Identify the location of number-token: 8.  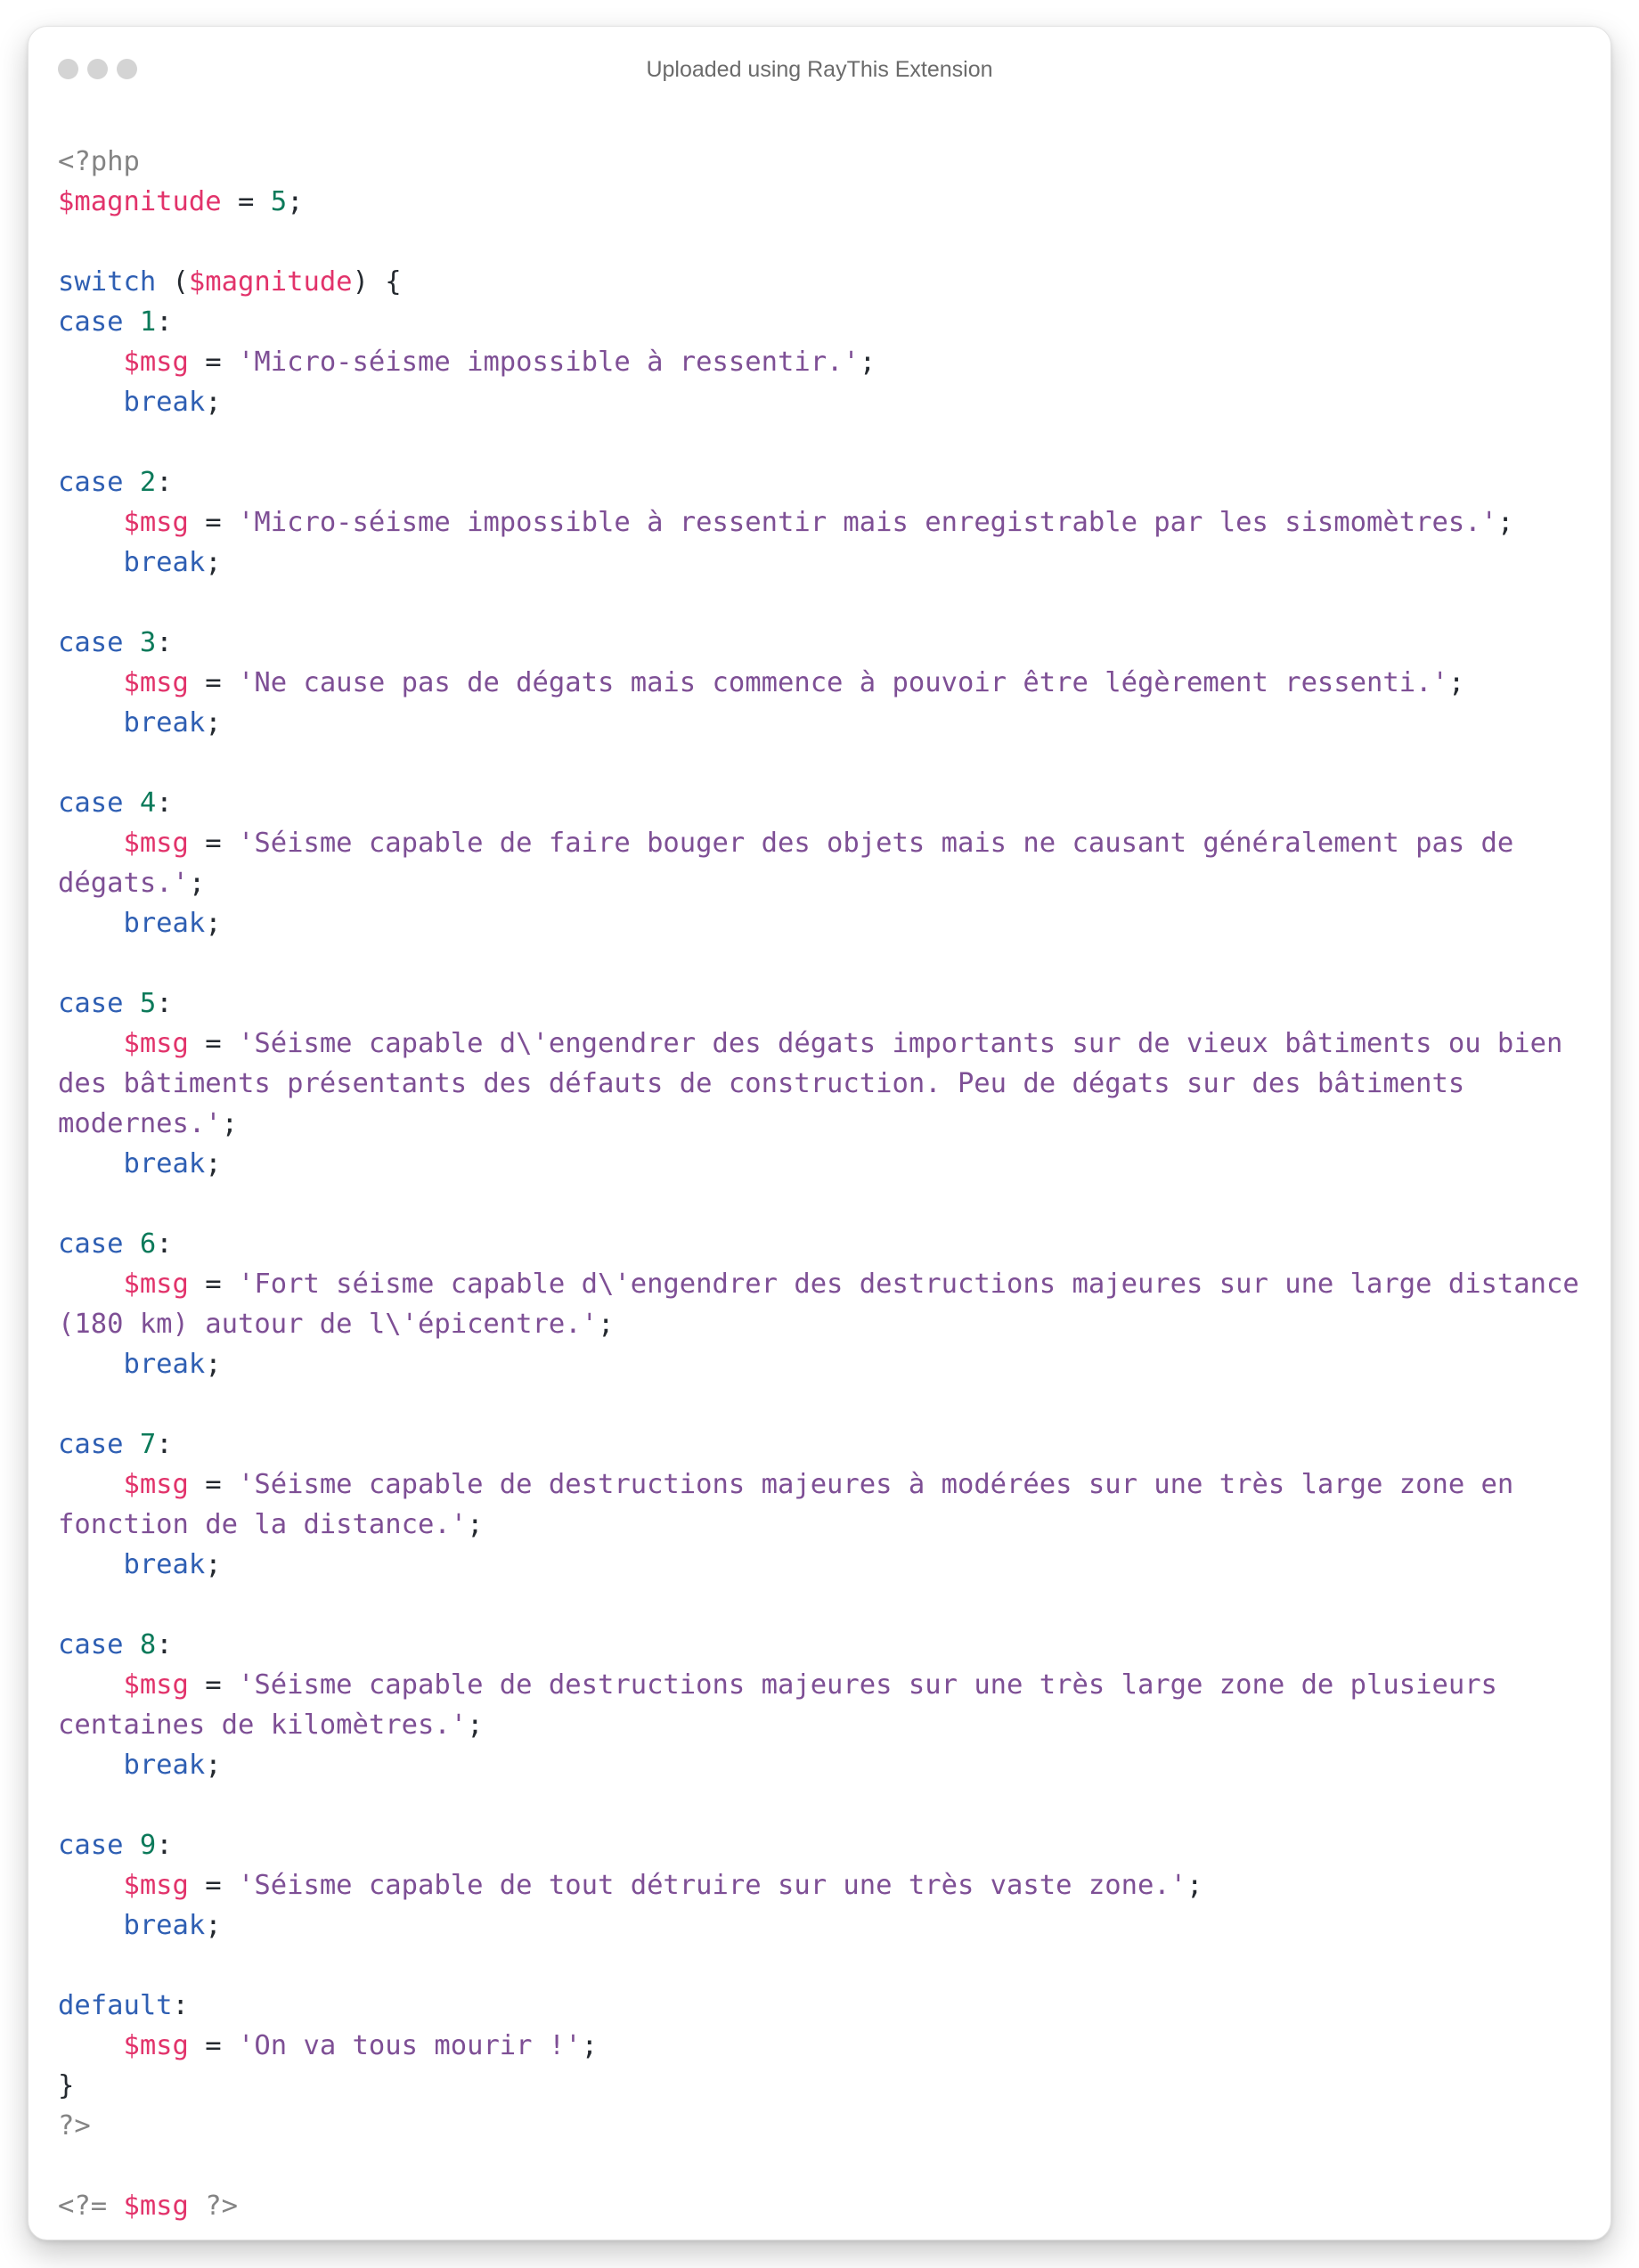
(148, 1644).